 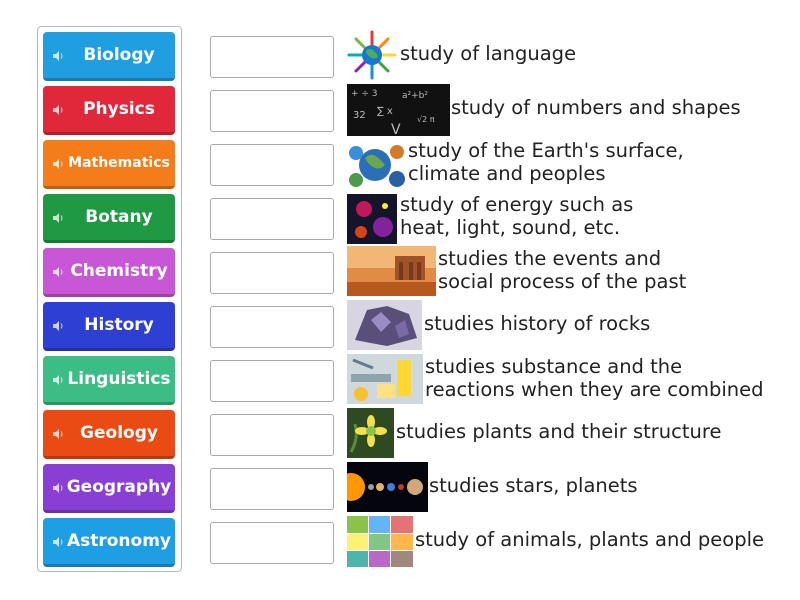 I want to click on svg-text: √2 π, so click(x=426, y=119).